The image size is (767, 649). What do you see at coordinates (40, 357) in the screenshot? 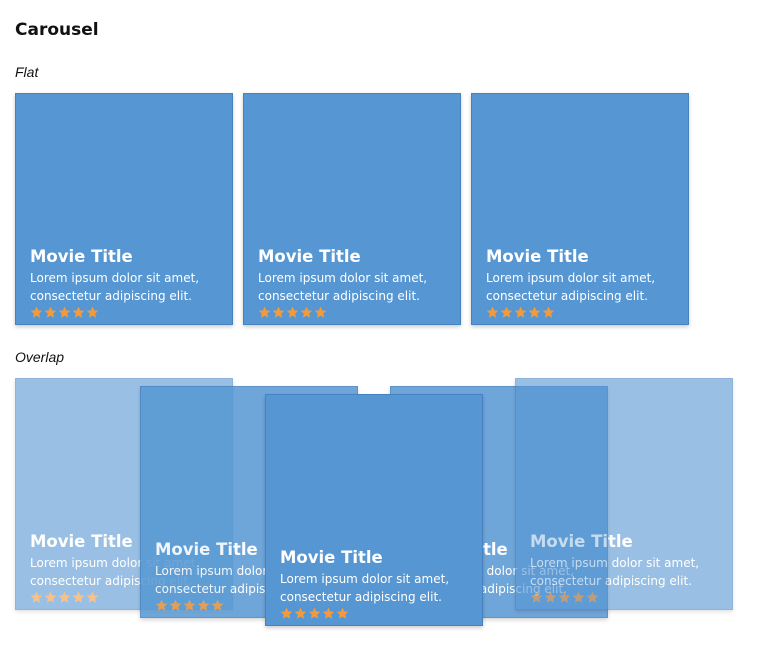
I see `section-label-overlap: Overlap` at bounding box center [40, 357].